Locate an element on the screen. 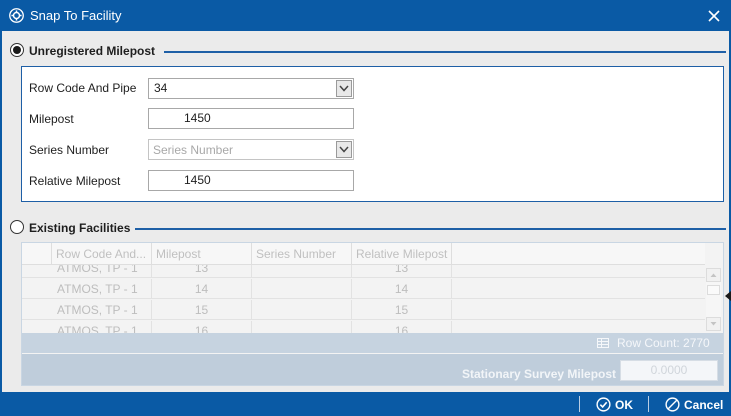 This screenshot has height=416, width=731. series-number-placeholder: Series Number is located at coordinates (193, 150).